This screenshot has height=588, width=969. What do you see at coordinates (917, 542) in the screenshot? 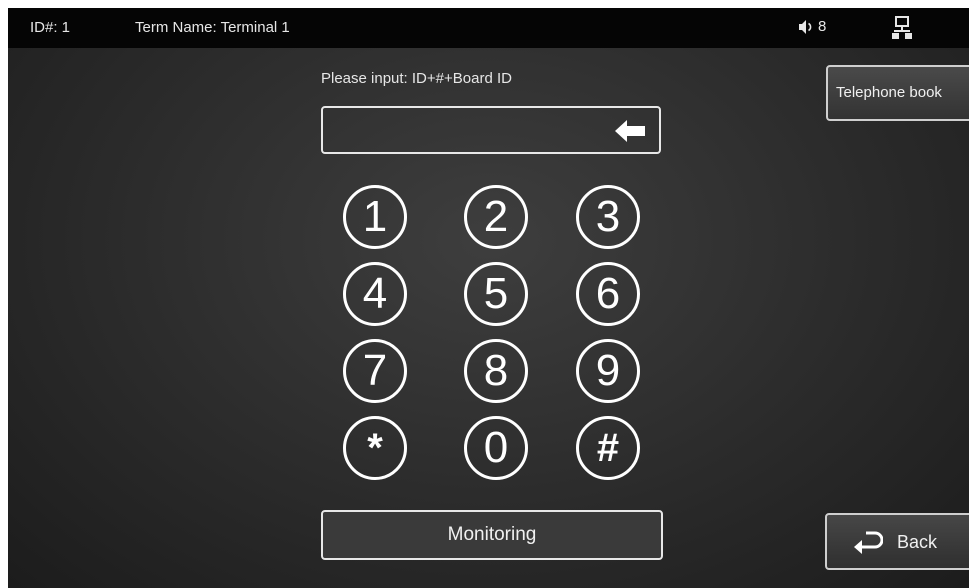
I see `back-label: Back` at bounding box center [917, 542].